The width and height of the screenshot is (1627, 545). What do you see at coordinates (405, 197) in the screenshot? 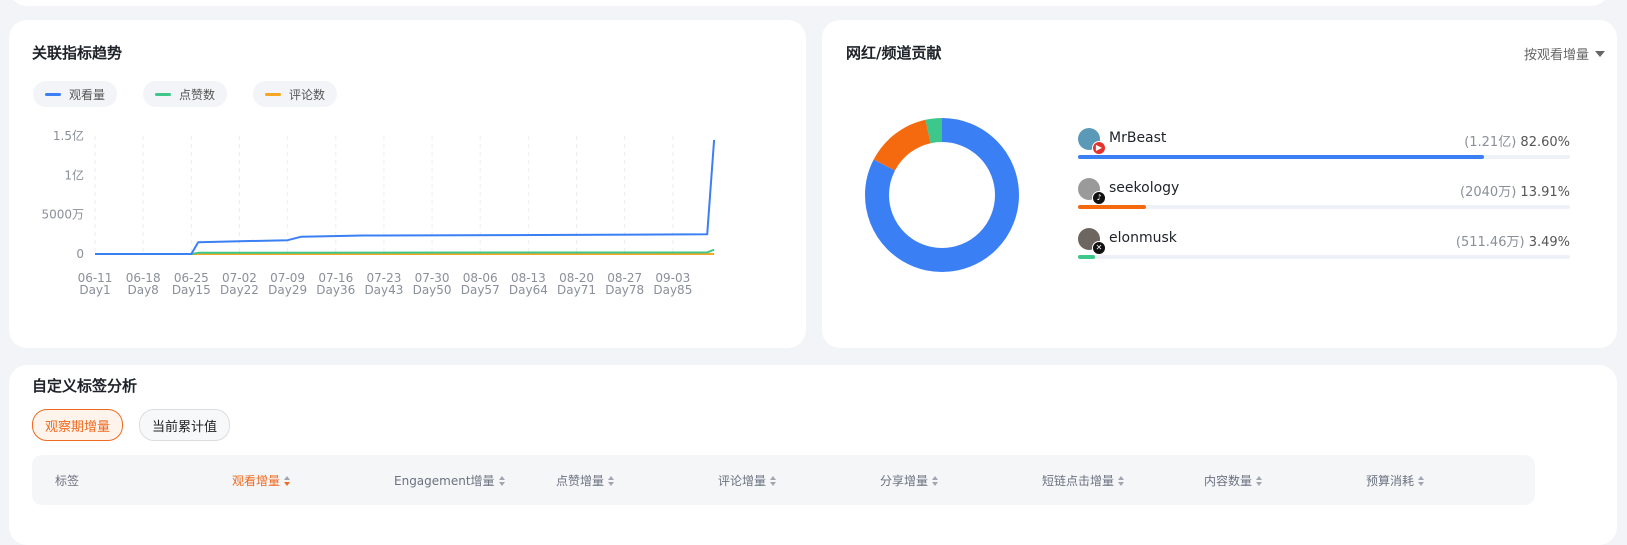
I see `series-line` at bounding box center [405, 197].